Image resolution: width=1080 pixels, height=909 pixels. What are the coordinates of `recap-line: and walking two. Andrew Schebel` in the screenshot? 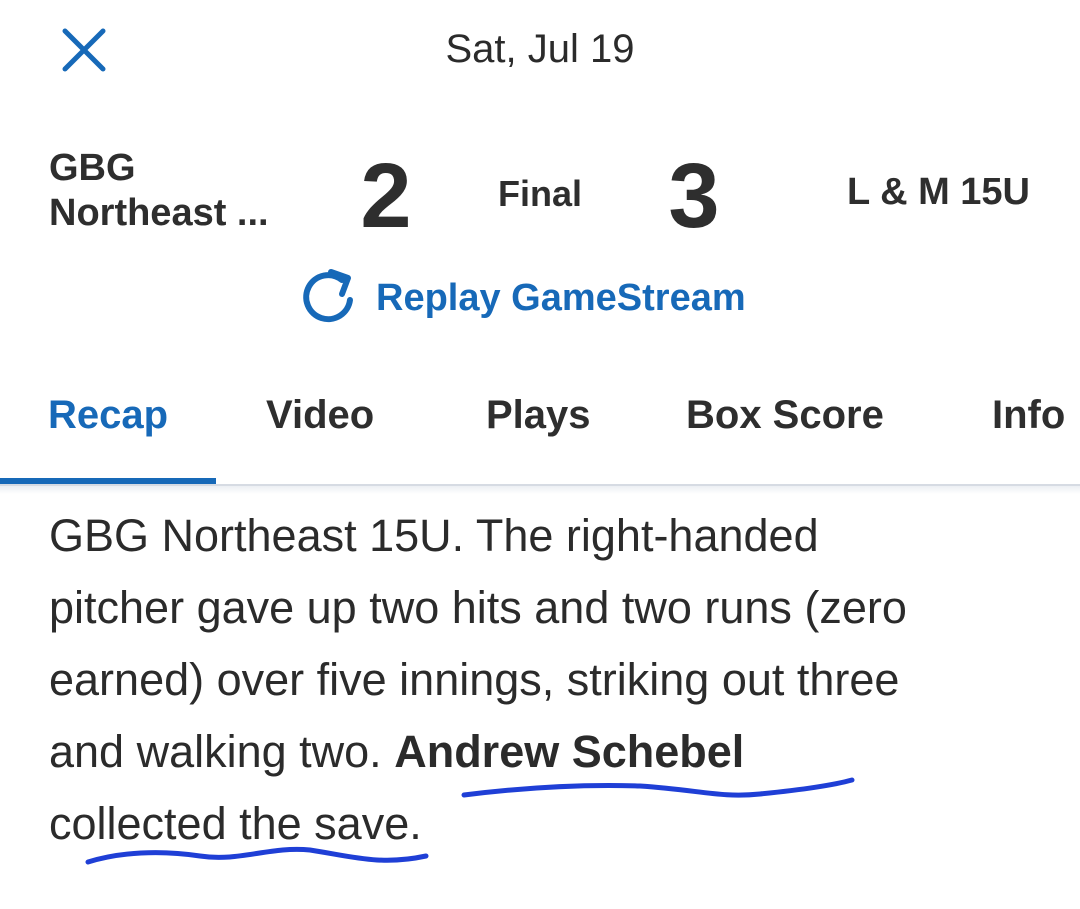 It's located at (549, 752).